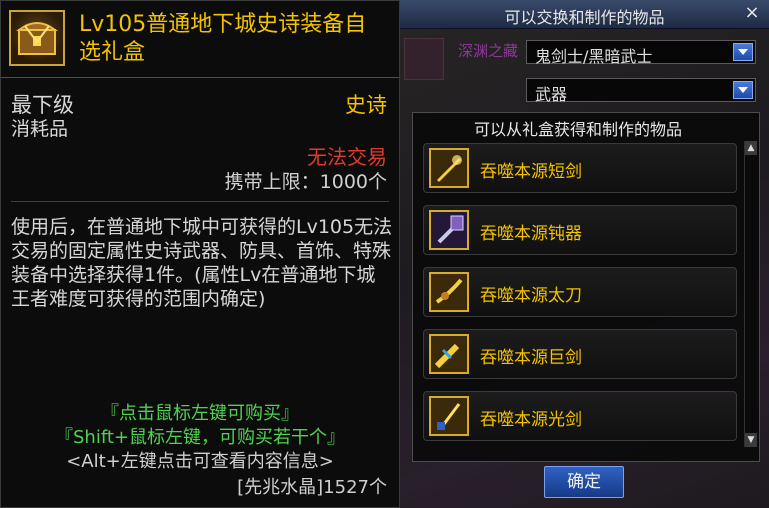  Describe the element at coordinates (200, 437) in the screenshot. I see `hint-buy-multiple: 『Shift+鼠标左键，可购买若干个』` at that location.